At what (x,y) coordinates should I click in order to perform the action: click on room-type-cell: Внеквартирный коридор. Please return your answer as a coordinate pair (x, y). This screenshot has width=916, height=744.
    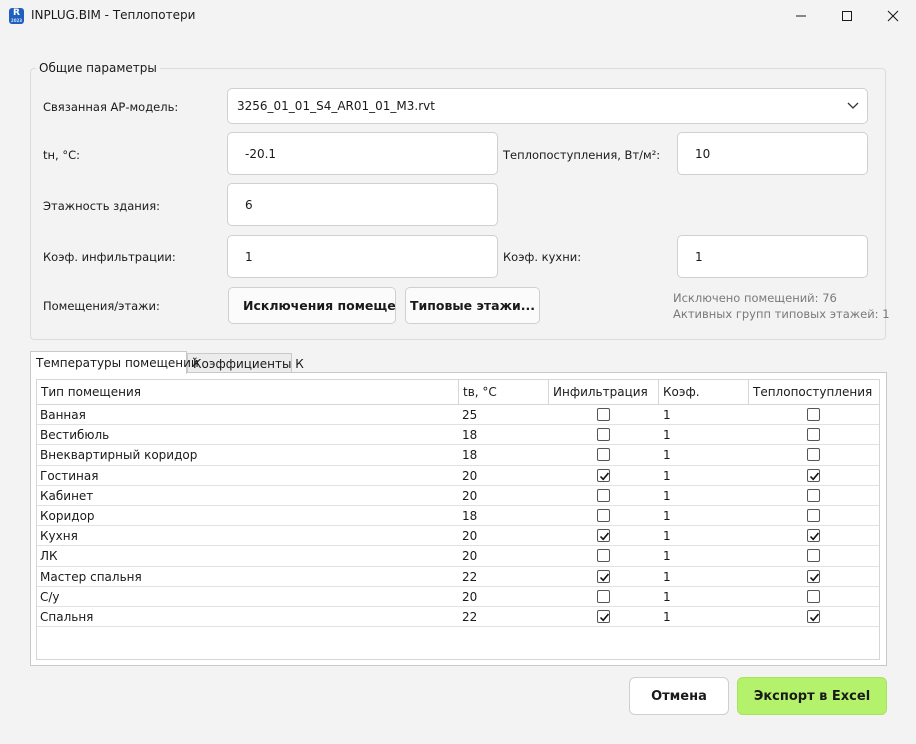
    Looking at the image, I should click on (119, 455).